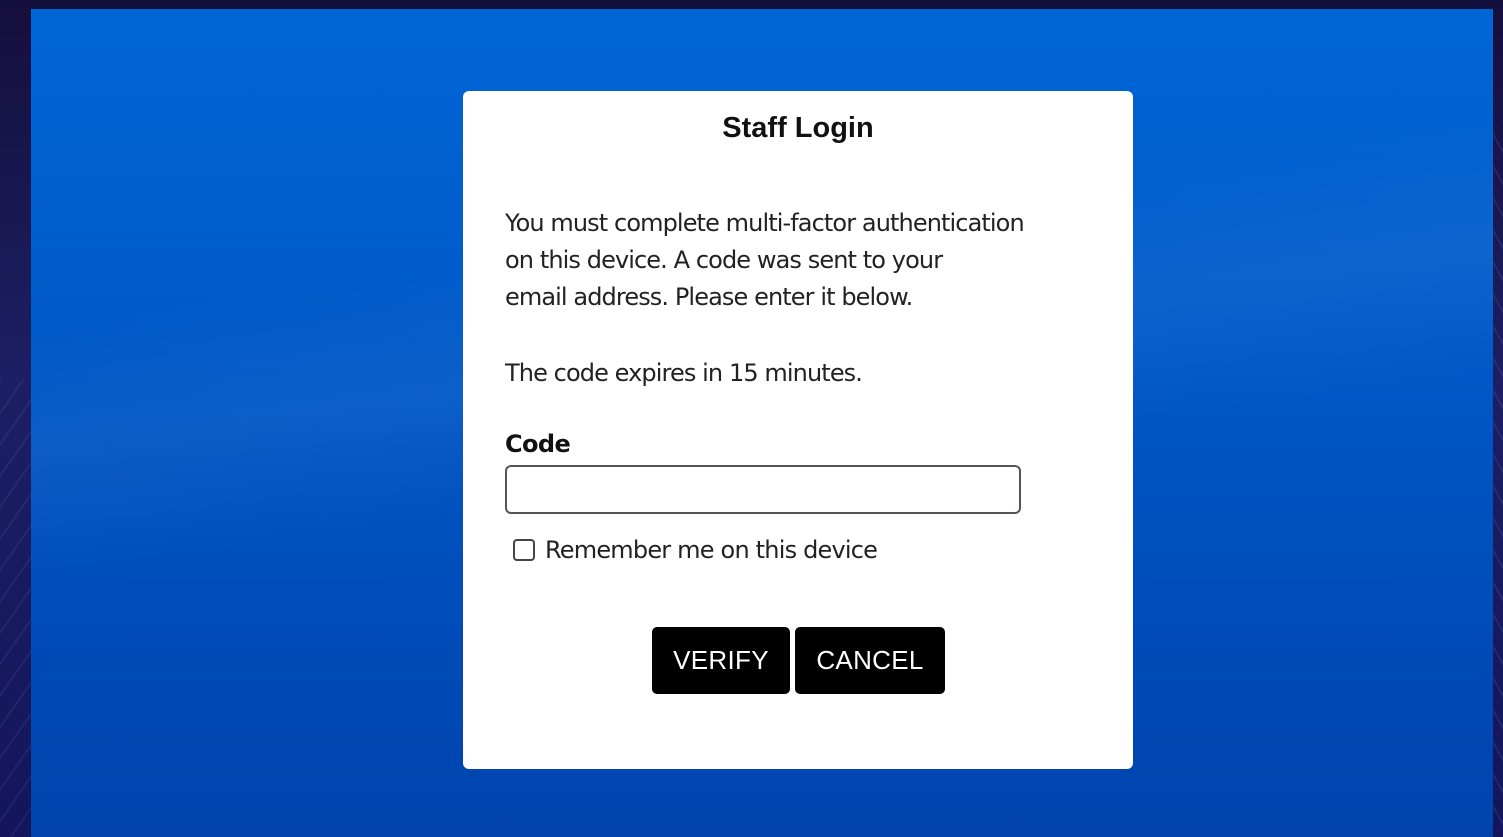 The height and width of the screenshot is (837, 1503). I want to click on verify-button: VERIFY, so click(721, 660).